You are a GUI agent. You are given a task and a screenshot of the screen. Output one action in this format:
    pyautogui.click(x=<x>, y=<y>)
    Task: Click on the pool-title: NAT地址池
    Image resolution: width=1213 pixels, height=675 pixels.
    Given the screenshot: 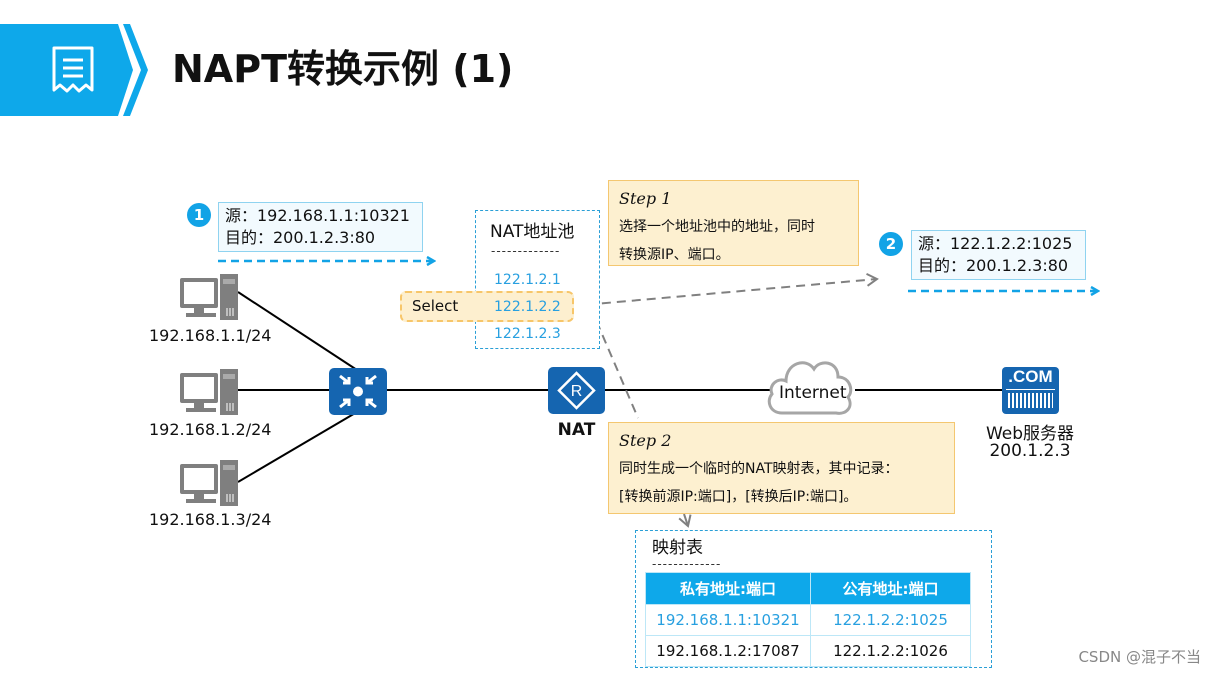 What is the action you would take?
    pyautogui.click(x=532, y=232)
    